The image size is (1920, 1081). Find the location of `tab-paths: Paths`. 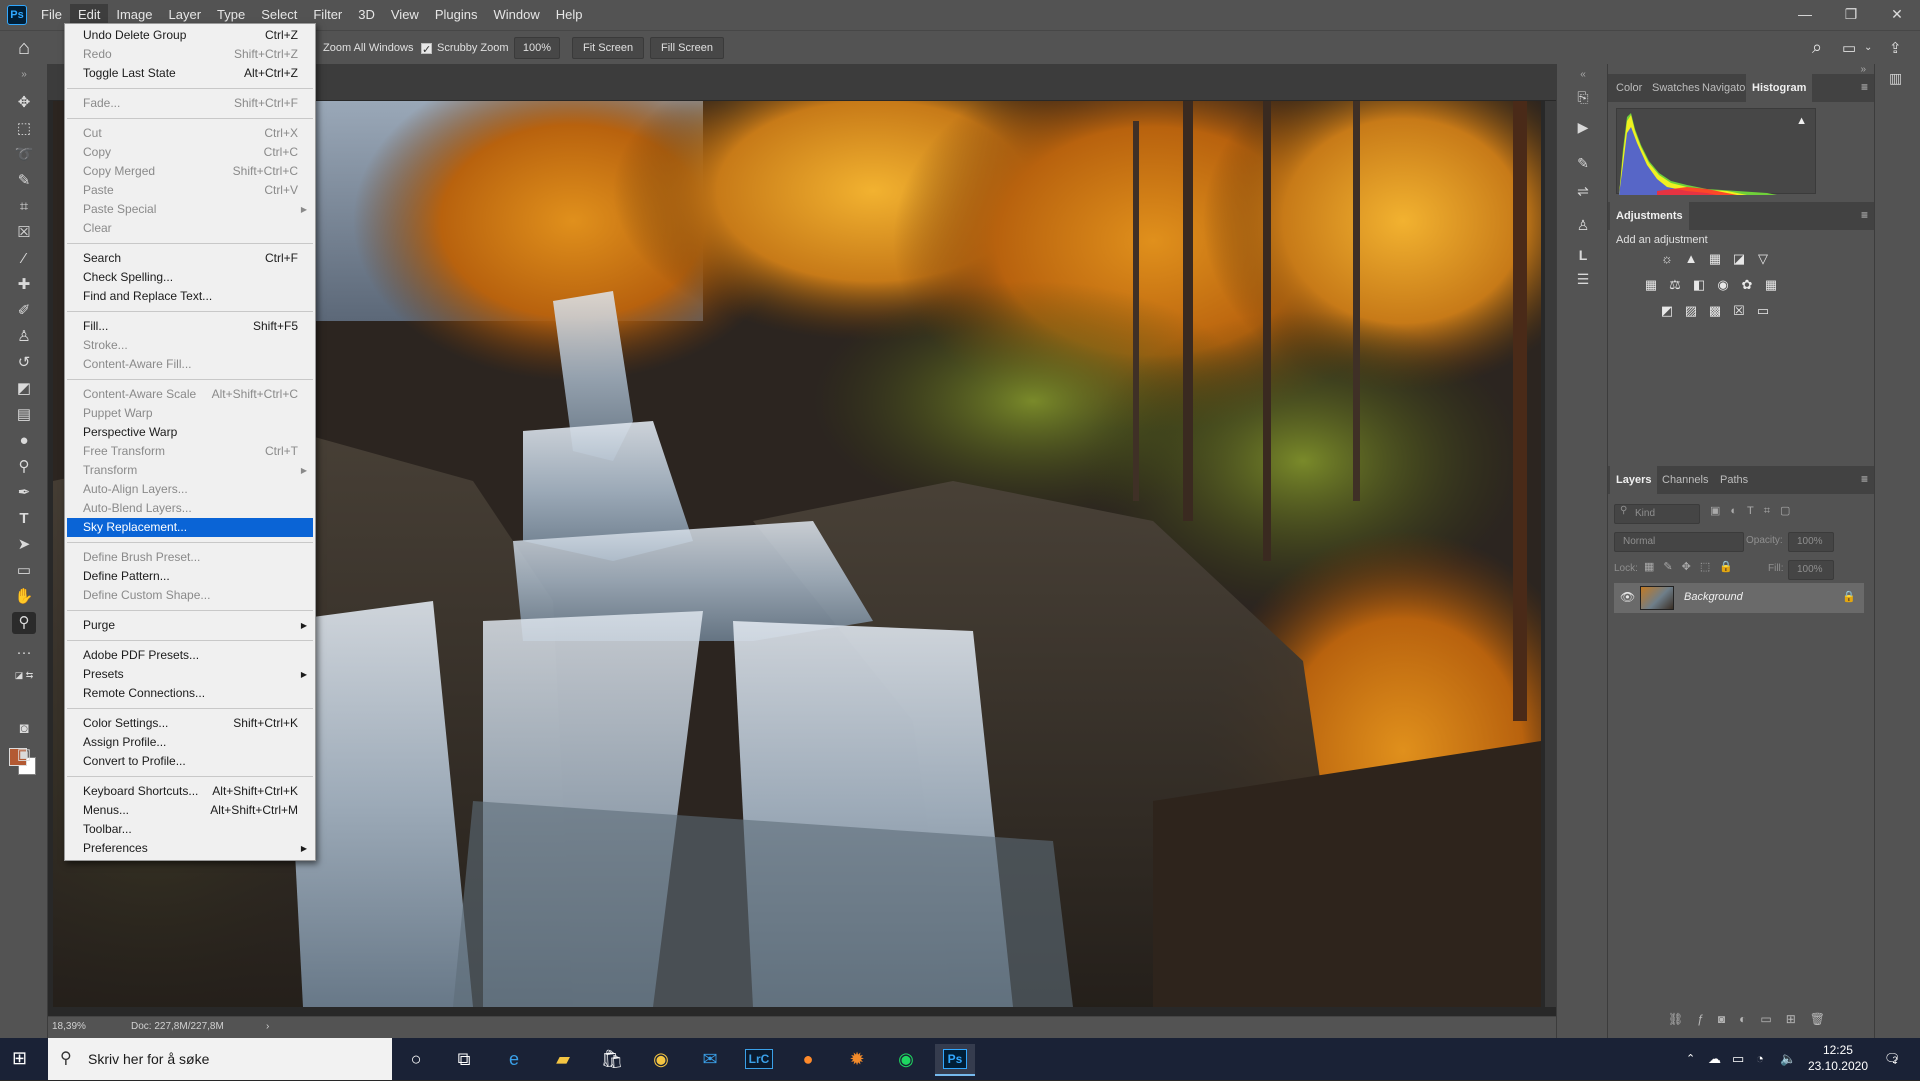

tab-paths: Paths is located at coordinates (1734, 480).